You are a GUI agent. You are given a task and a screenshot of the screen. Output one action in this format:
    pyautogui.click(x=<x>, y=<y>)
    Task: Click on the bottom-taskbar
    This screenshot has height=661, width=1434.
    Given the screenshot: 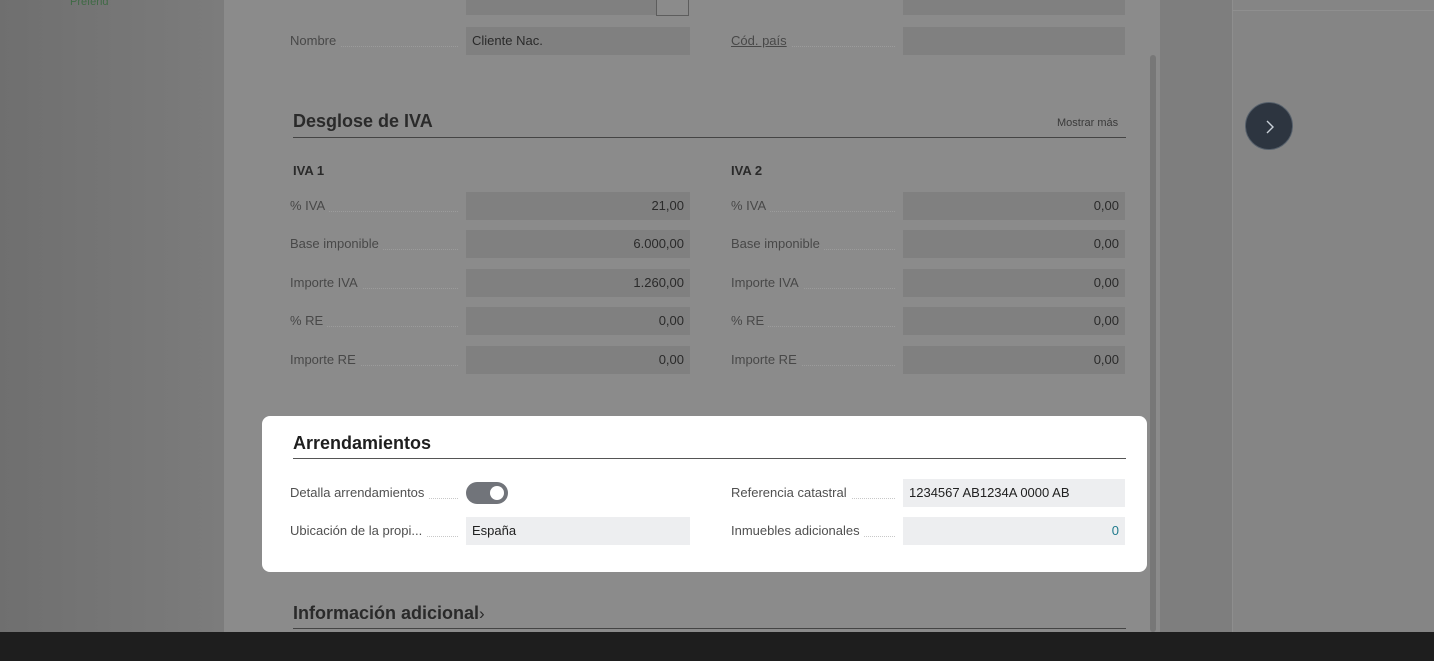 What is the action you would take?
    pyautogui.click(x=717, y=646)
    